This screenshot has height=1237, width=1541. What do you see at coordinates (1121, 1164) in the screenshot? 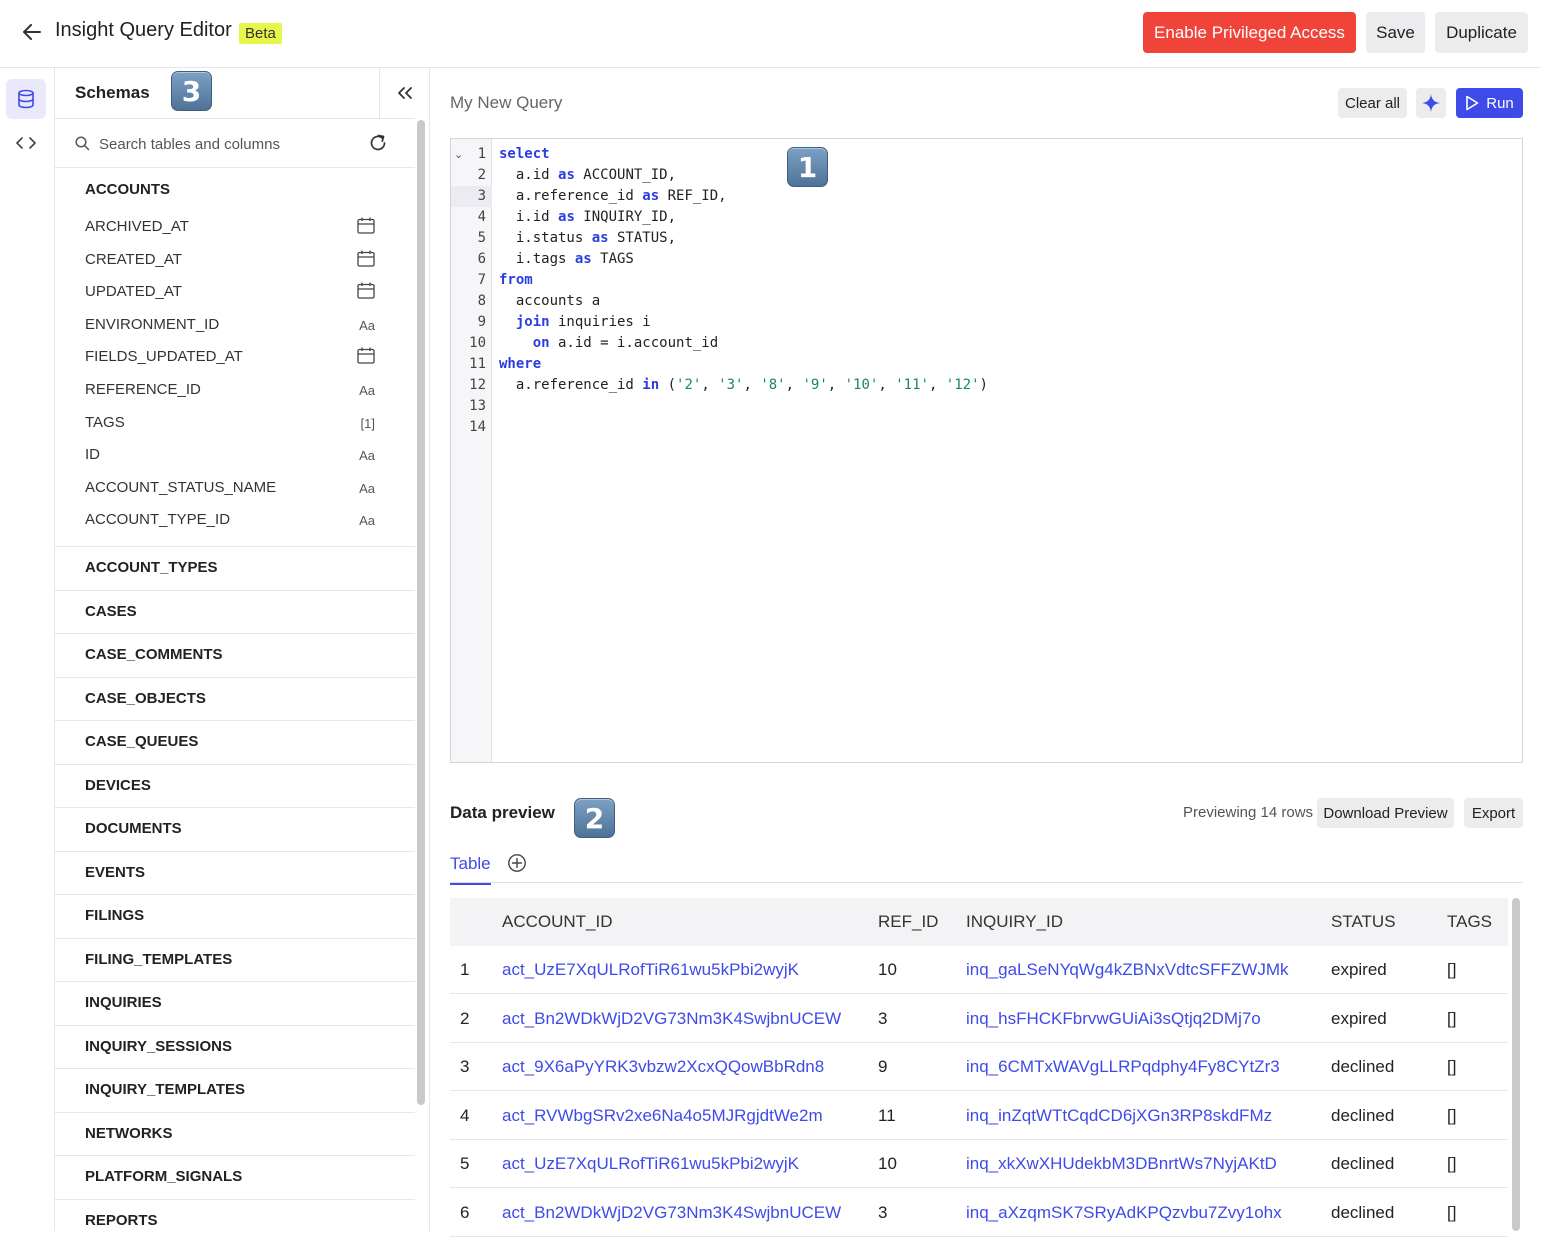
I see `cell-link: inq_xkXwXHUdekbM3DBnrtWs7NyjAKtD` at bounding box center [1121, 1164].